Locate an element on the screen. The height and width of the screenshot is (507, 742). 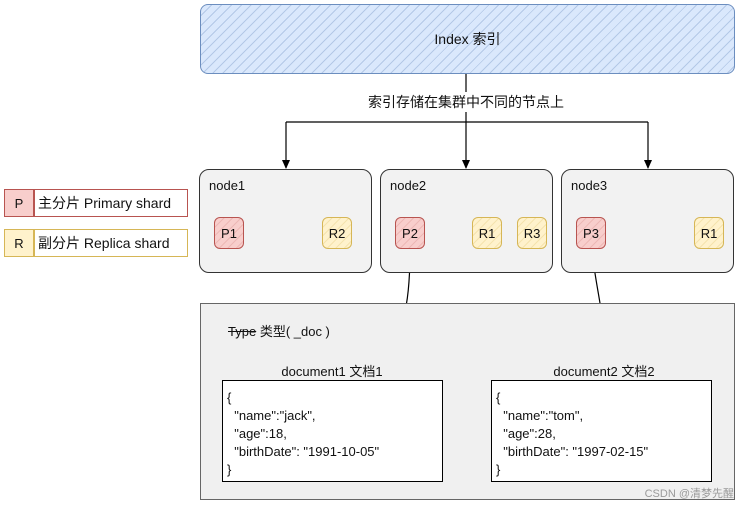
index-box: Index 索引 is located at coordinates (467, 39).